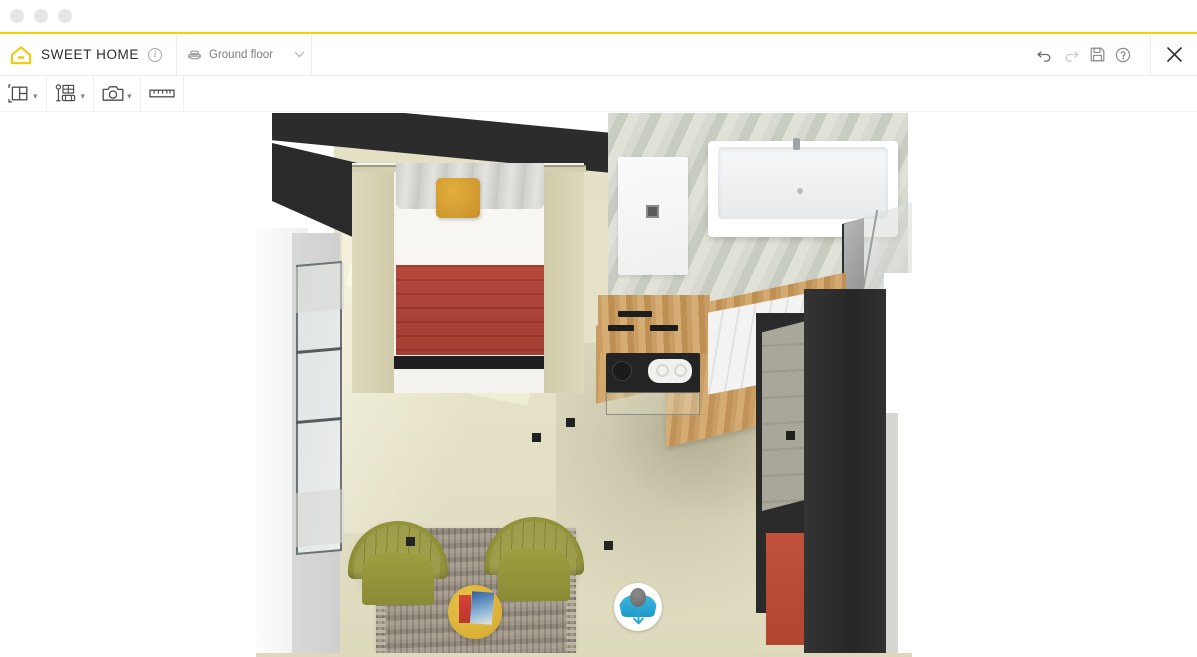  What do you see at coordinates (598, 16) in the screenshot?
I see `window-titlebar` at bounding box center [598, 16].